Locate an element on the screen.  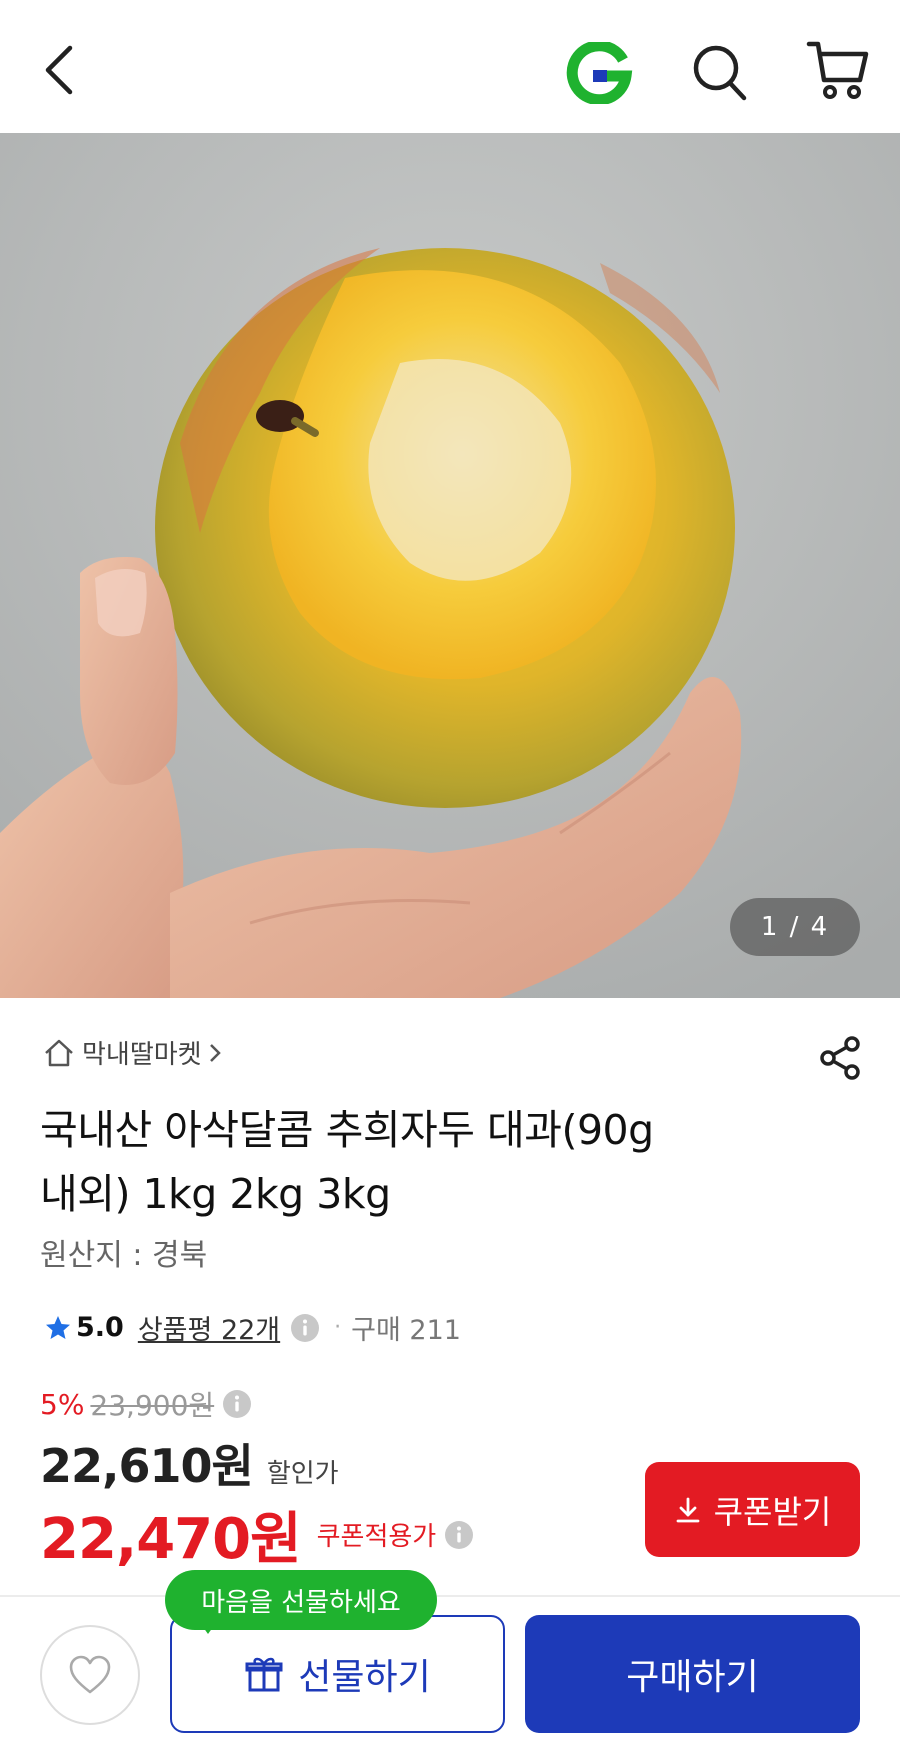
gift-label: 선물하기 is located at coordinates (364, 1677).